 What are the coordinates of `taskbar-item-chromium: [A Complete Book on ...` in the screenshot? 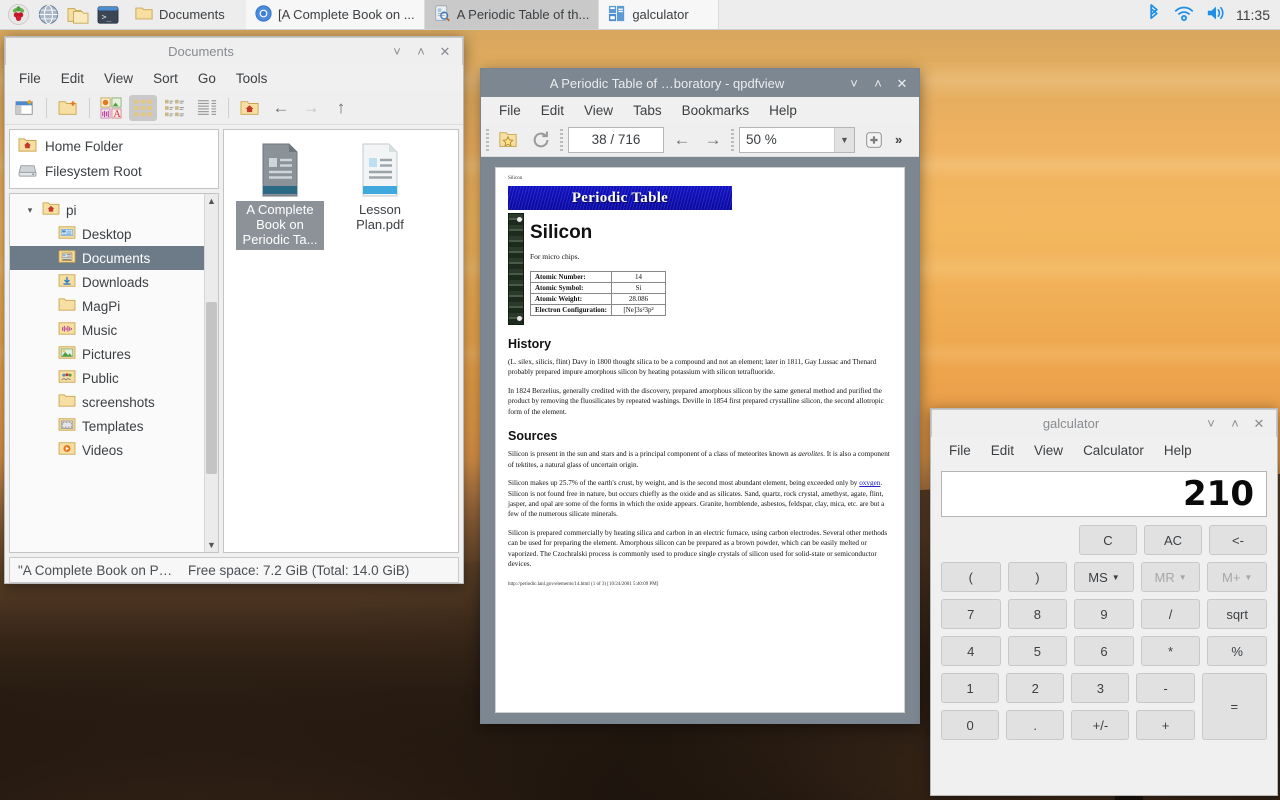 It's located at (335, 14).